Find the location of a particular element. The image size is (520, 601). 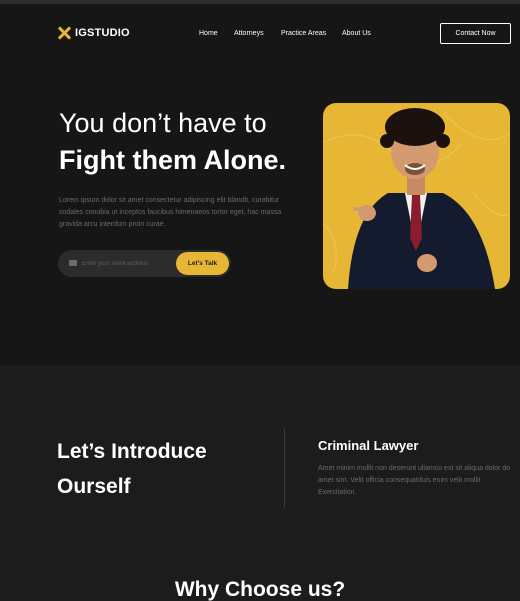

nav-home: Home is located at coordinates (208, 33).